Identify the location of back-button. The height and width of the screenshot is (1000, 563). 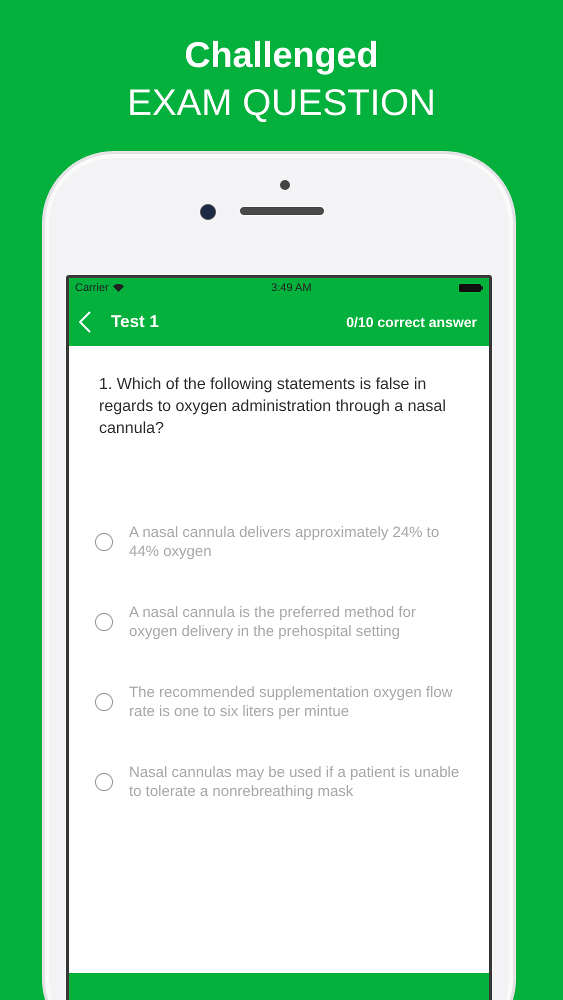
(85, 322).